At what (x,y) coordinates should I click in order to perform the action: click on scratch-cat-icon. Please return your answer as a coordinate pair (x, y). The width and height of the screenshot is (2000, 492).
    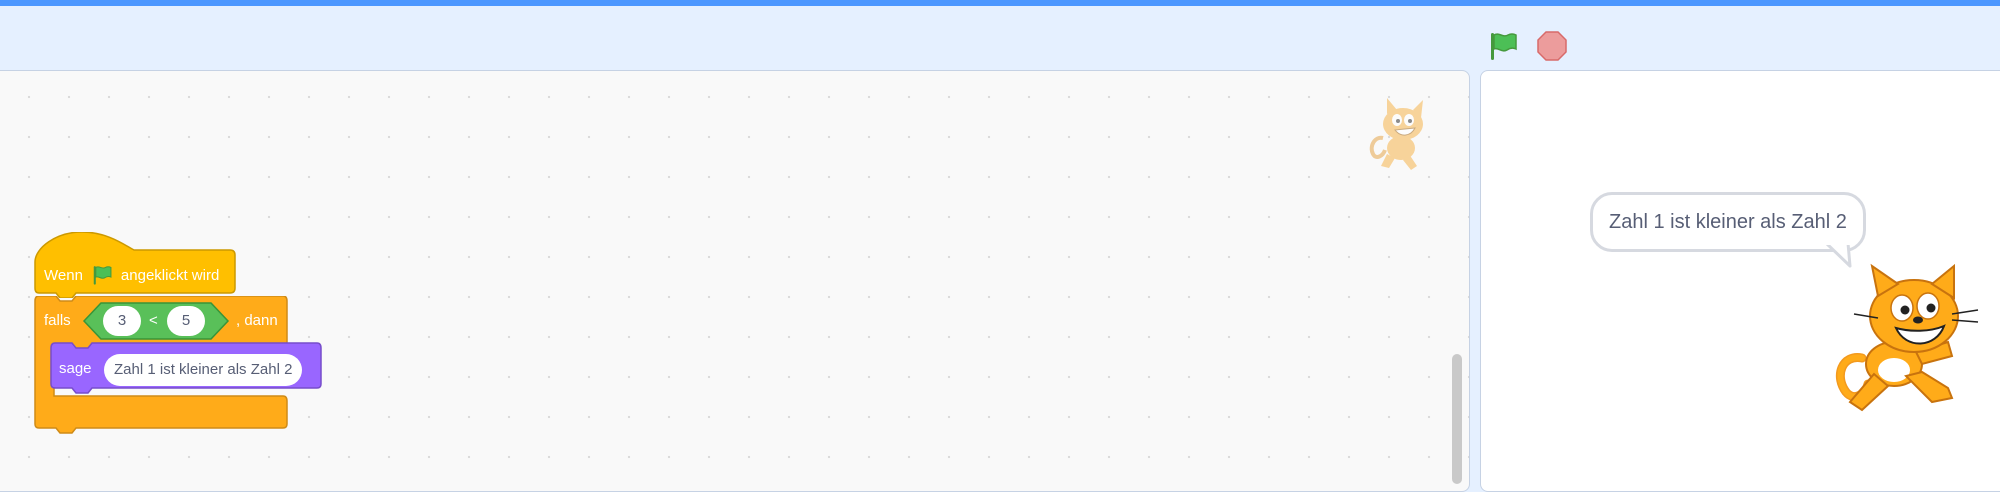
    Looking at the image, I should click on (1396, 134).